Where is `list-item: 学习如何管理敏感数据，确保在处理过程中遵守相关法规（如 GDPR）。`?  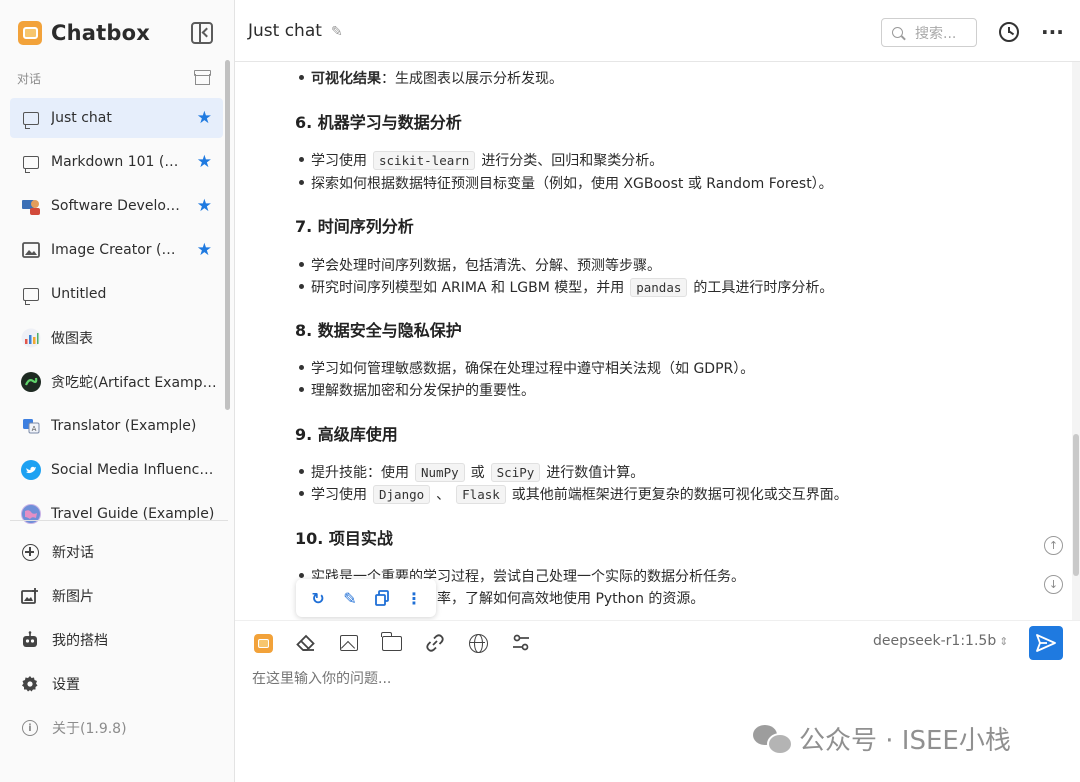
list-item: 学习如何管理敏感数据，确保在处理过程中遵守相关法规（如 GDPR）。 is located at coordinates (526, 368).